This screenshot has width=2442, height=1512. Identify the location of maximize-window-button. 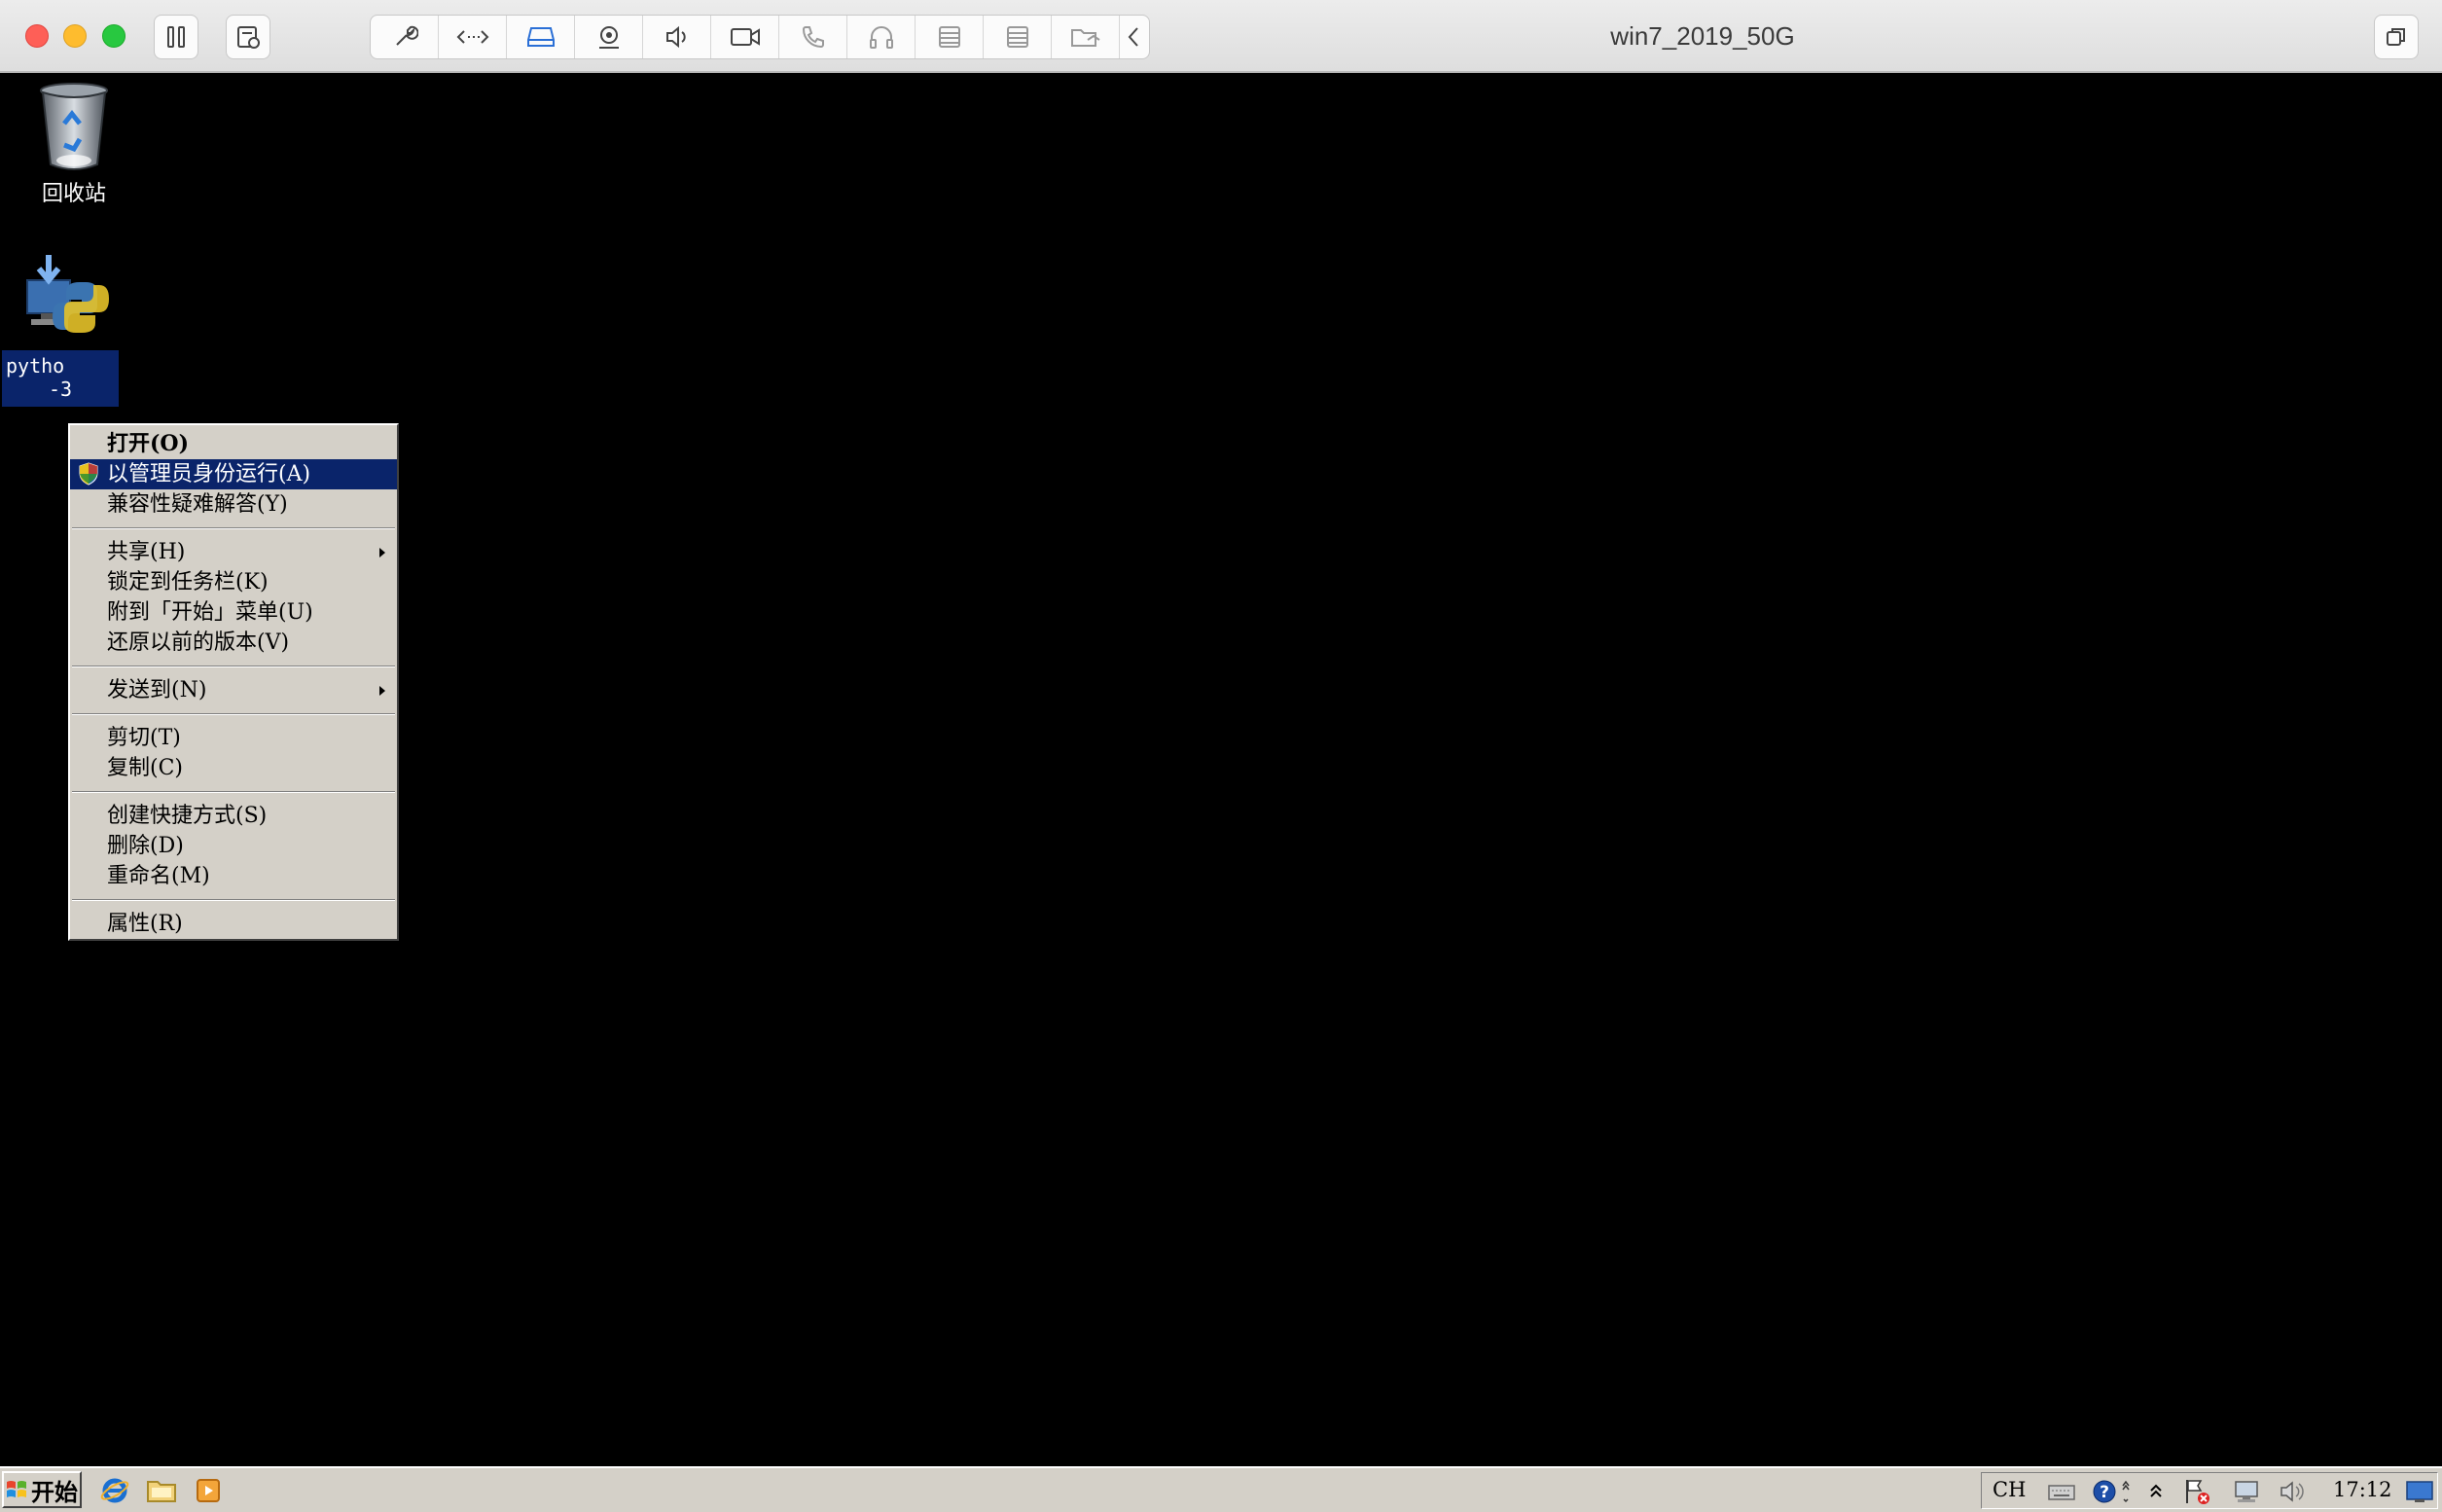
(114, 36).